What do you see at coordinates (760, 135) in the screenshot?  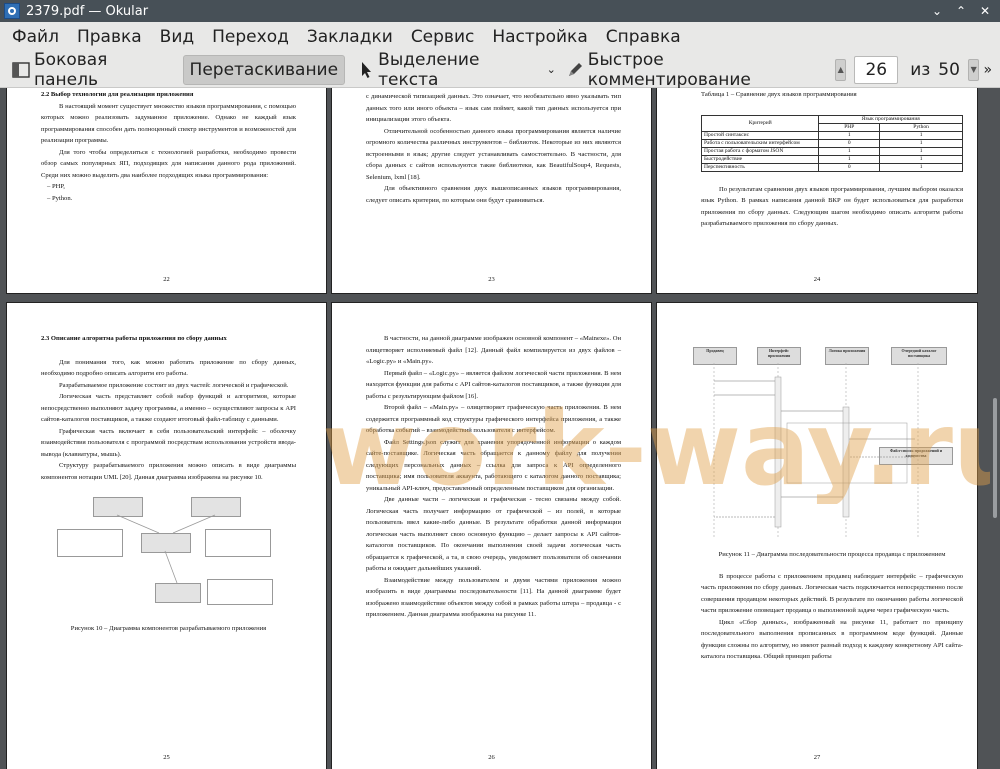 I see `table-cell: Простой синтаксис` at bounding box center [760, 135].